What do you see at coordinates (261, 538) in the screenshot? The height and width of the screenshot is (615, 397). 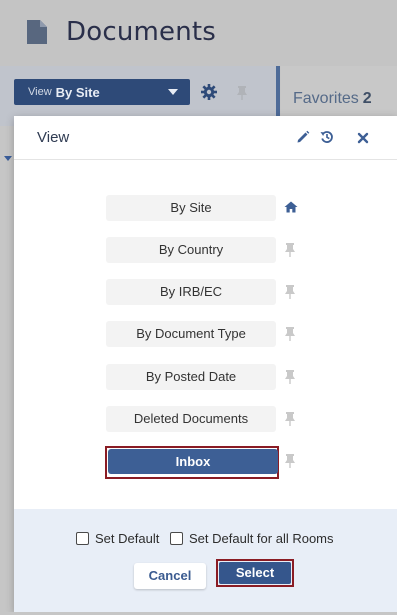 I see `set-default-all-rooms-label: Set Default for all Rooms` at bounding box center [261, 538].